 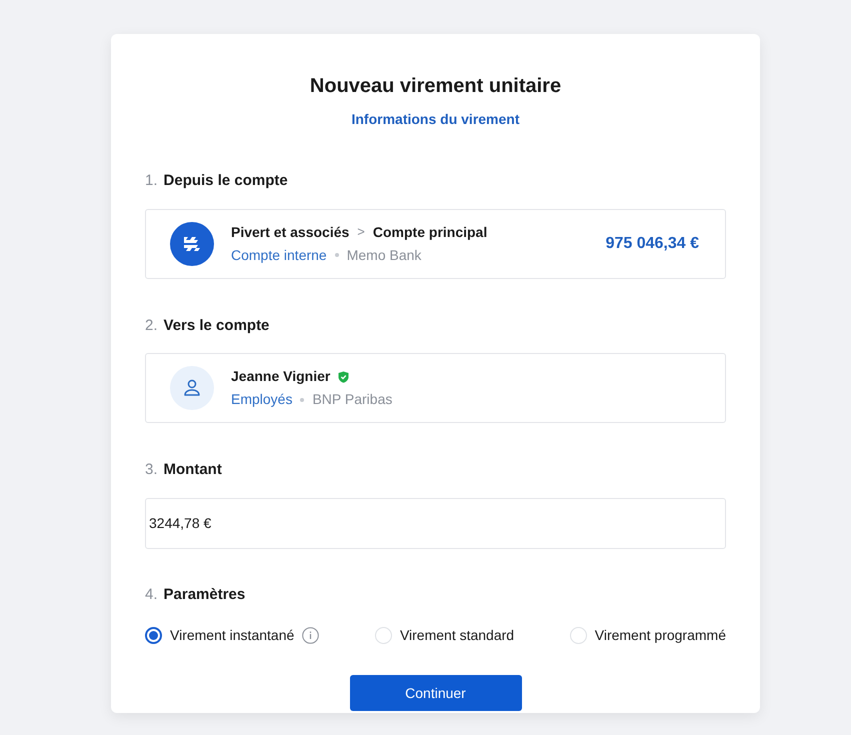 What do you see at coordinates (151, 594) in the screenshot?
I see `step-number: 4.` at bounding box center [151, 594].